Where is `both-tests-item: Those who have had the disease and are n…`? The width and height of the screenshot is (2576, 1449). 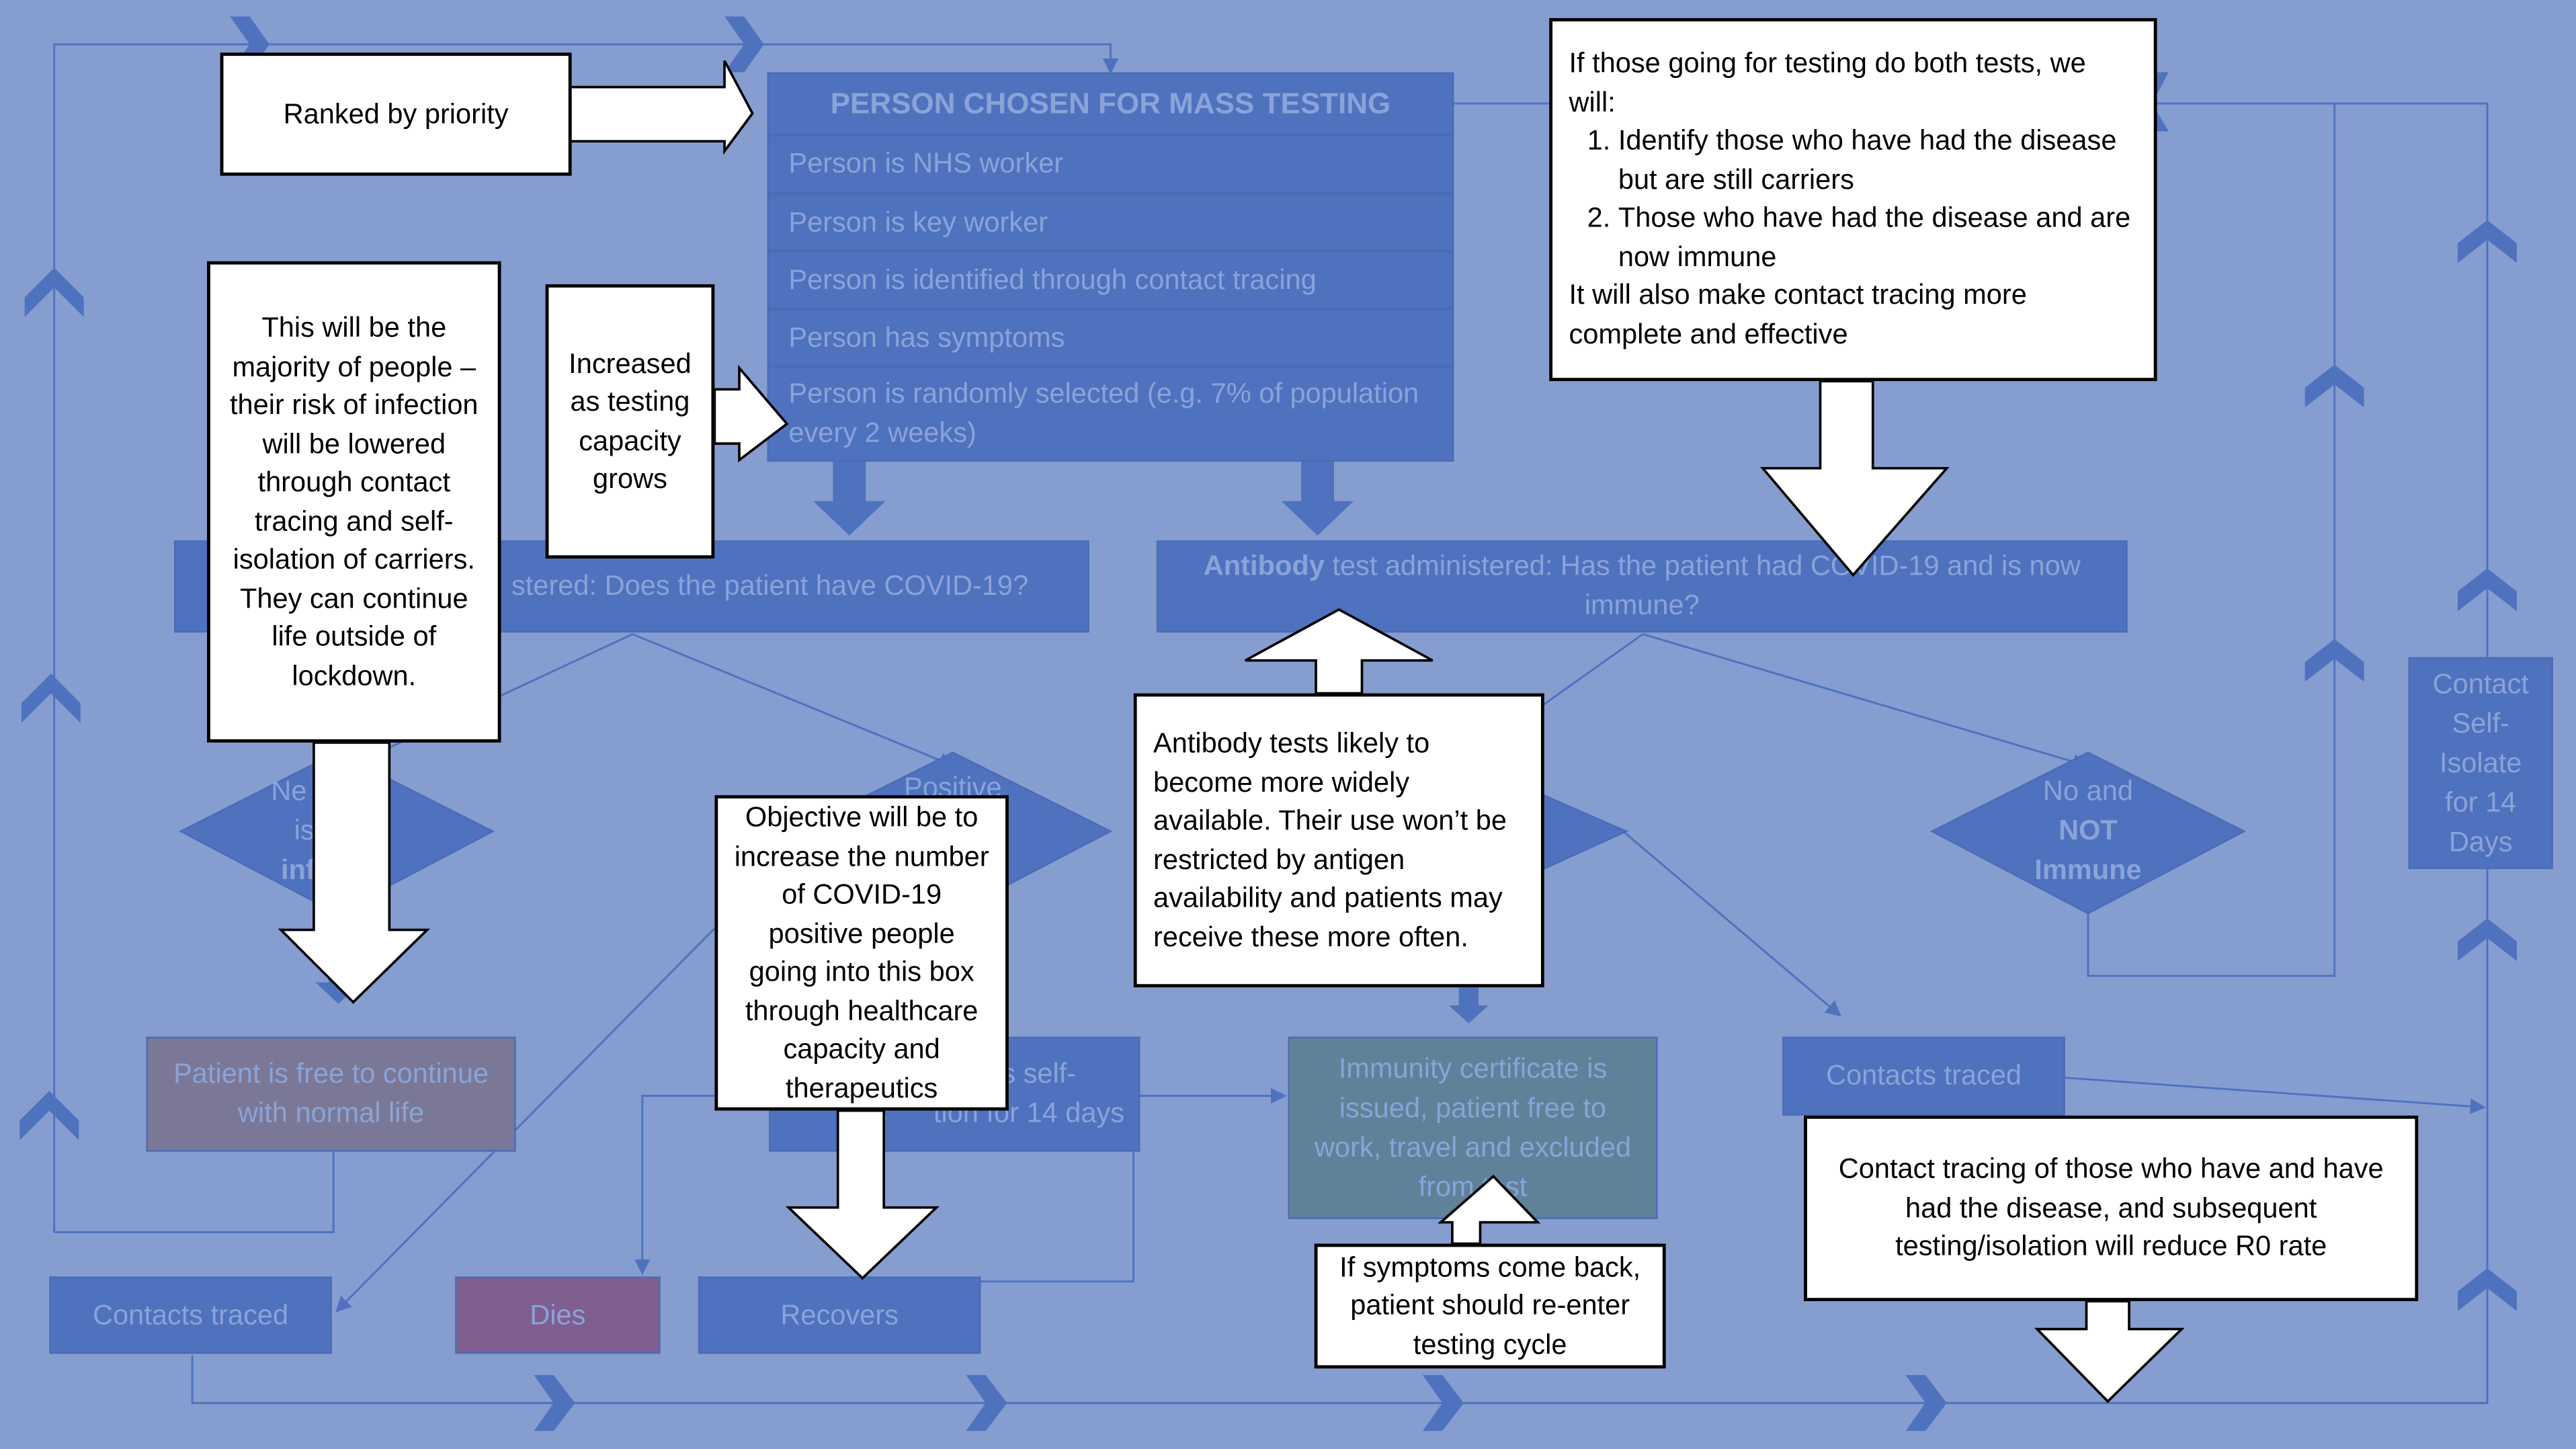
both-tests-item: Those who have had the disease and are n… is located at coordinates (1877, 237).